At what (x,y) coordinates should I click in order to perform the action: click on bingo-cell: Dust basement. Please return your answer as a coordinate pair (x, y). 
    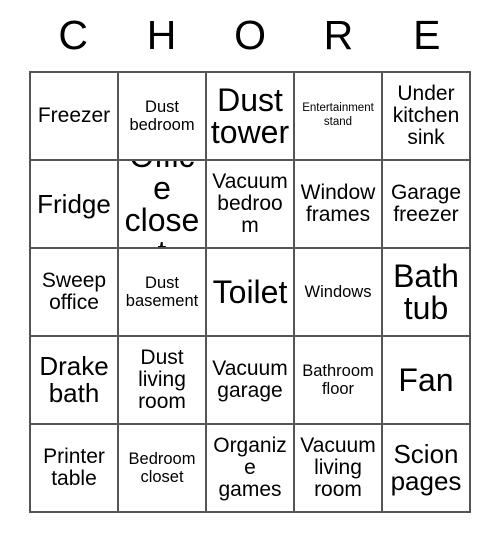
    Looking at the image, I should click on (163, 293).